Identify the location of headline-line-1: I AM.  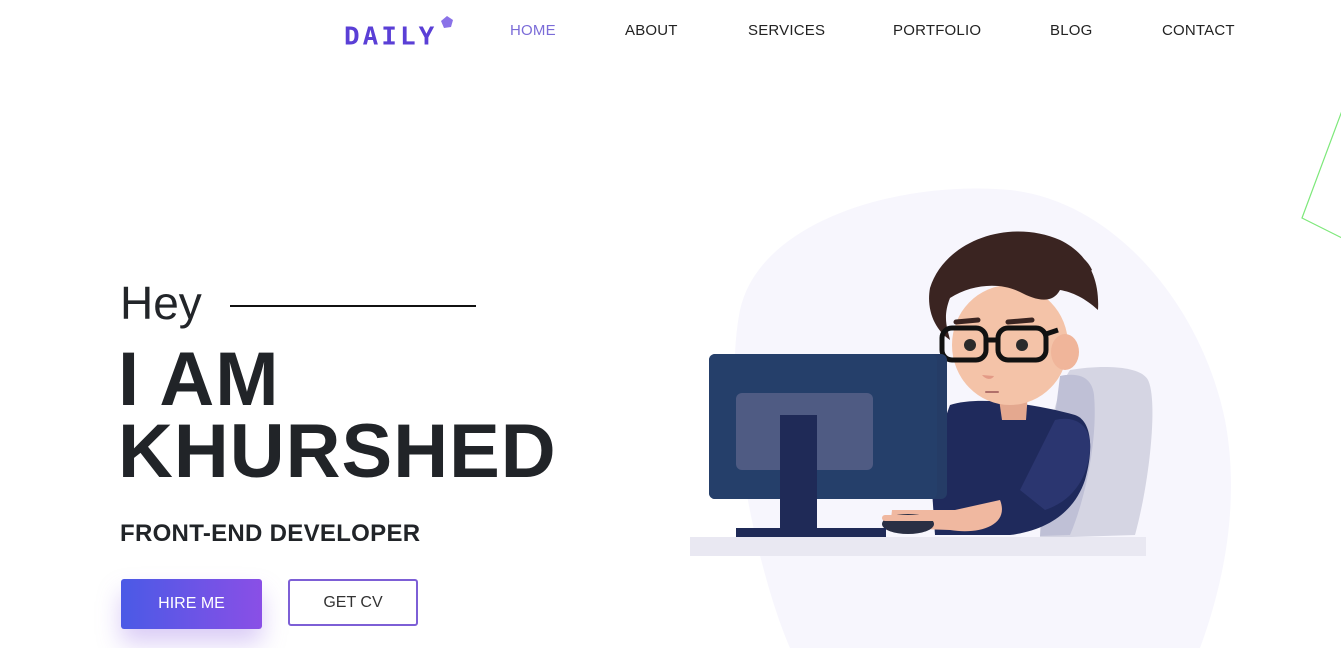
(199, 379).